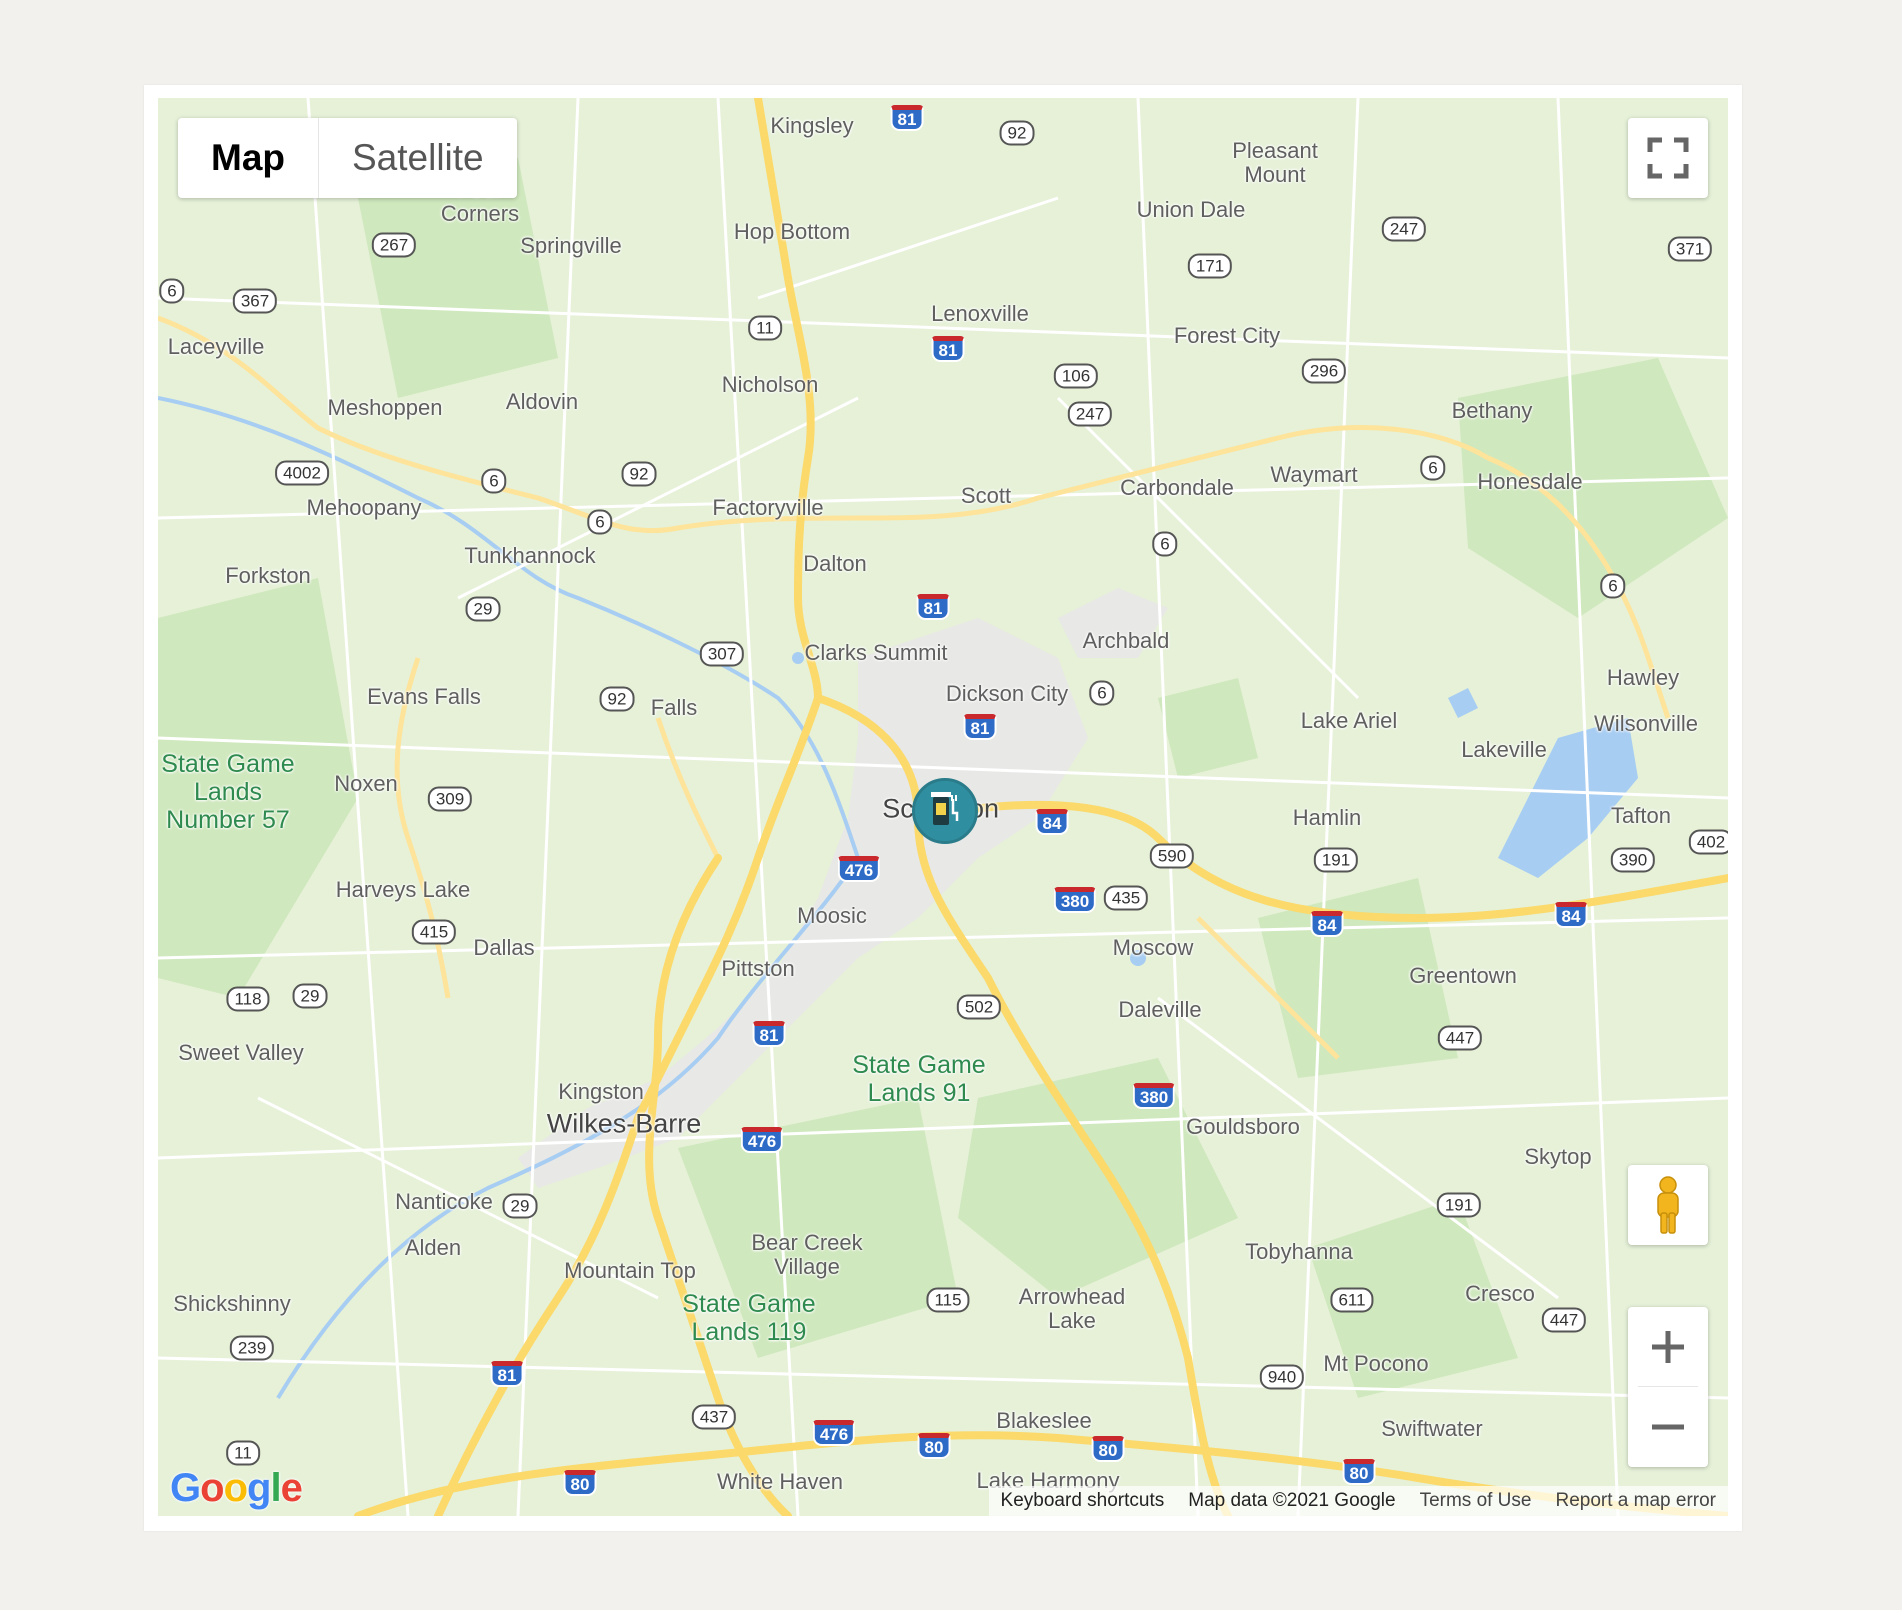 The width and height of the screenshot is (1902, 1610). I want to click on place-falls: Falls, so click(674, 707).